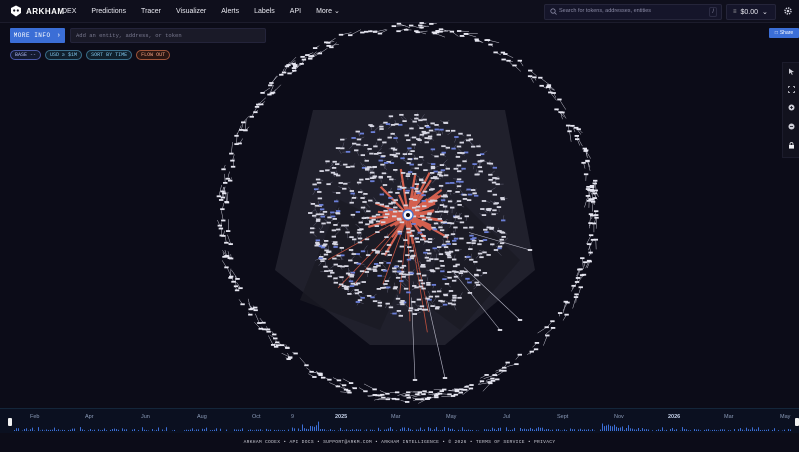 Image resolution: width=799 pixels, height=452 pixels. I want to click on filter-base: BASE --, so click(26, 55).